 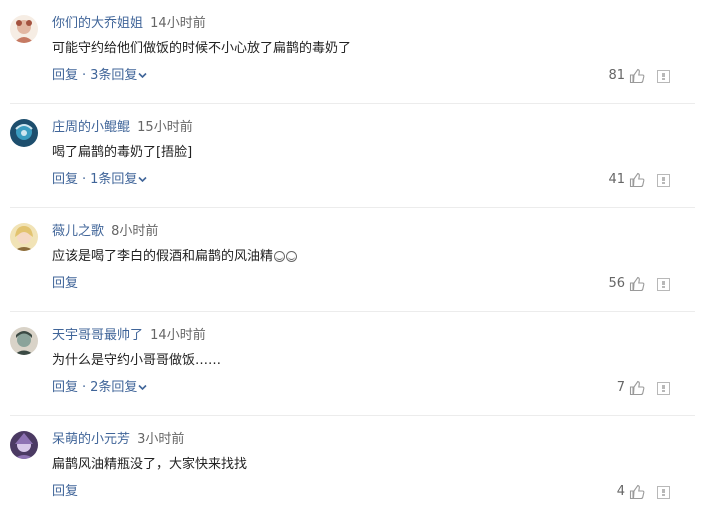 What do you see at coordinates (163, 256) in the screenshot?
I see `comment-text-body: 应该是喝了李白的假酒和扁鹊的风油精` at bounding box center [163, 256].